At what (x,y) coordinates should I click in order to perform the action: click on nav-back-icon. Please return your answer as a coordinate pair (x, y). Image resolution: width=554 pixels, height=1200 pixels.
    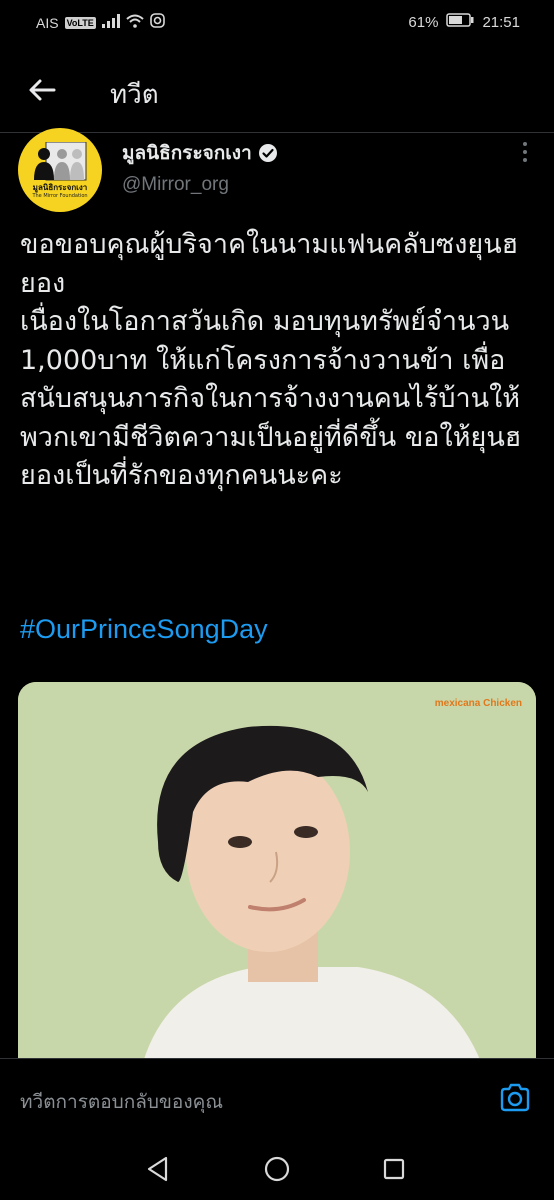
    Looking at the image, I should click on (158, 1169).